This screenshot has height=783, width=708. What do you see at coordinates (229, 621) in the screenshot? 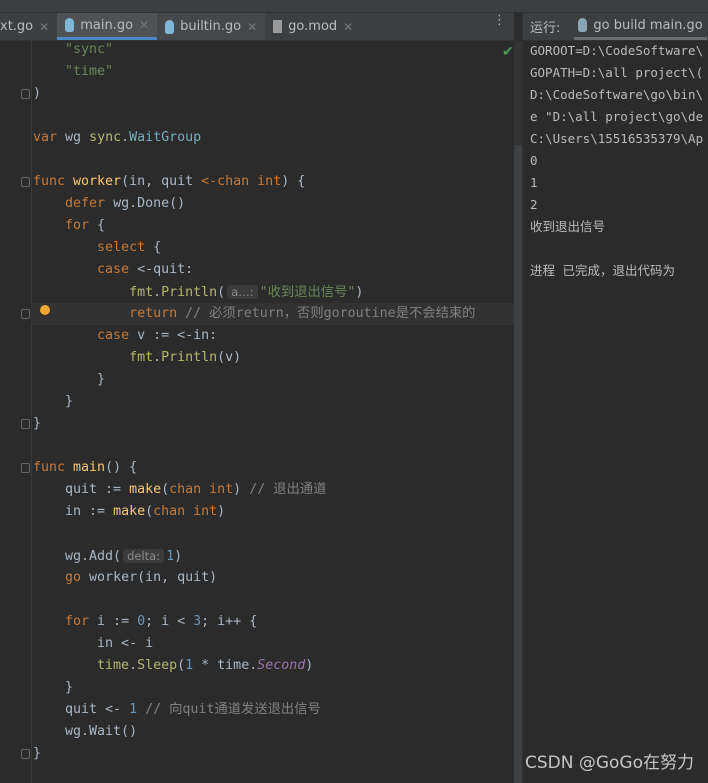
I see `code-token: ; i++ {` at bounding box center [229, 621].